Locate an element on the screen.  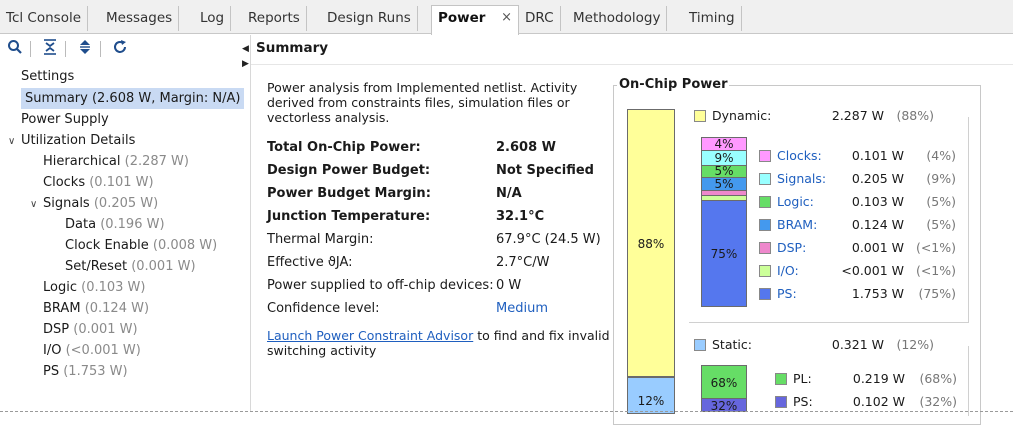
tree-value: (1.753 W) is located at coordinates (95, 371).